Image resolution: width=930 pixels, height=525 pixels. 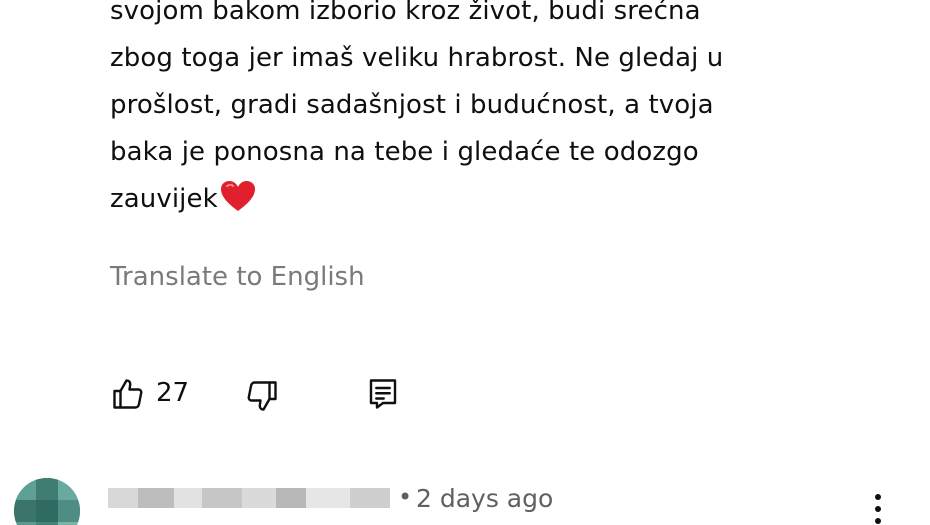 I want to click on username-blurred, so click(x=249, y=498).